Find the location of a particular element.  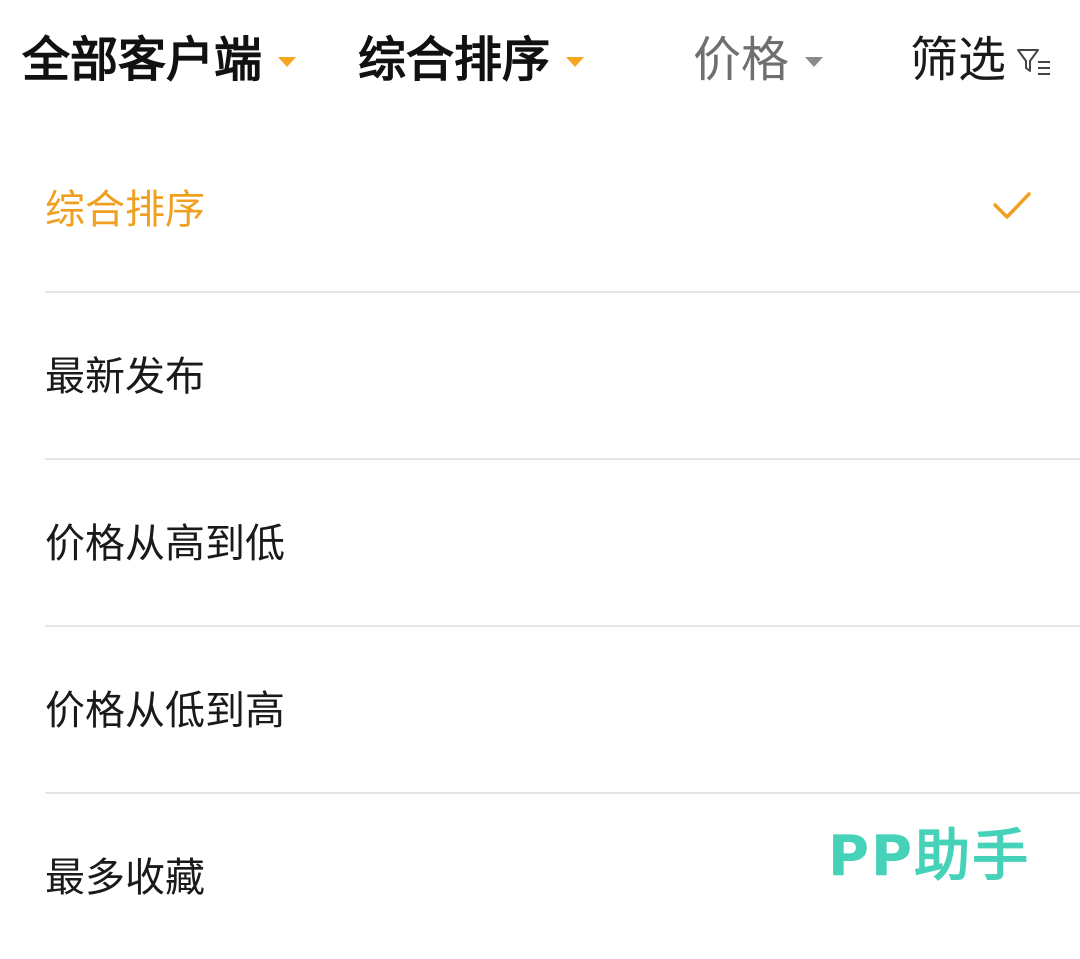

watermark-logo: PP助手 is located at coordinates (929, 856).